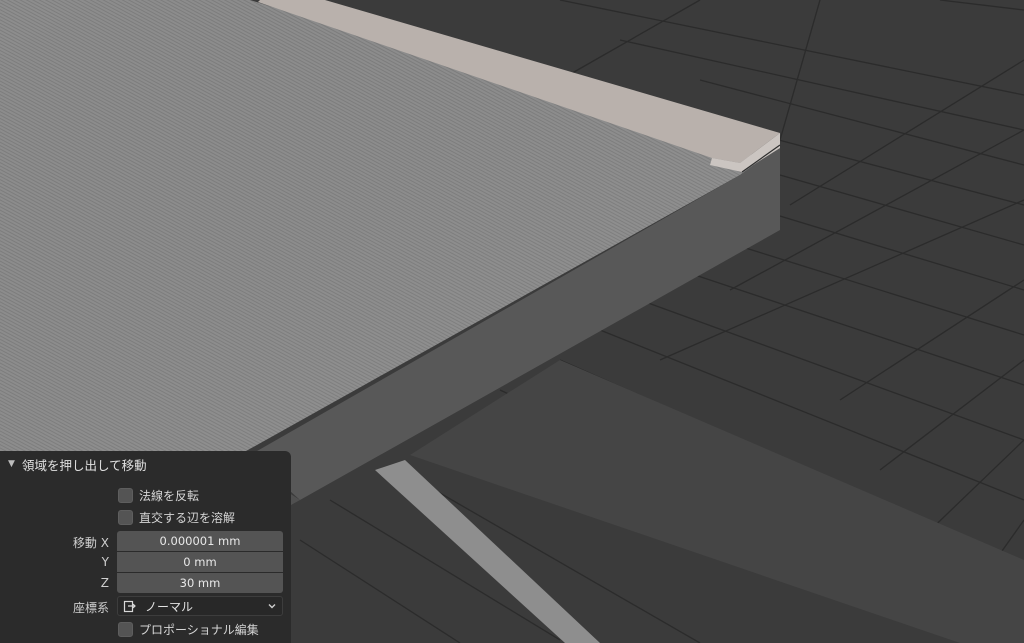 The height and width of the screenshot is (643, 1024). Describe the element at coordinates (169, 495) in the screenshot. I see `flip-normals-label: 法線を反転` at that location.